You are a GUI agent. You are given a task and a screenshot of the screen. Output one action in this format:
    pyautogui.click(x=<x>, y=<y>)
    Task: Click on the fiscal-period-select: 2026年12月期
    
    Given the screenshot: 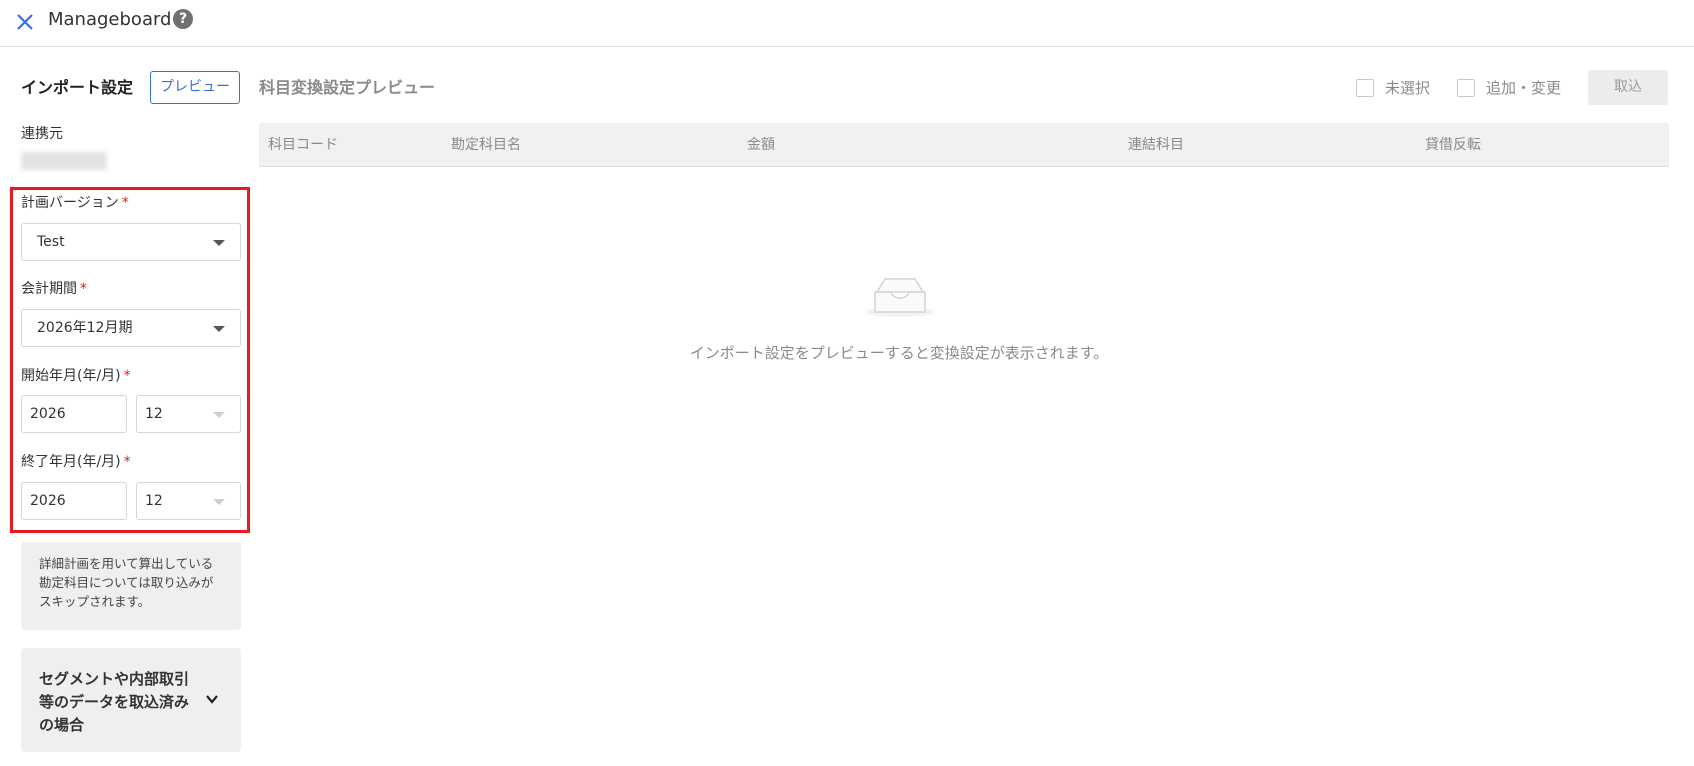 What is the action you would take?
    pyautogui.click(x=131, y=328)
    